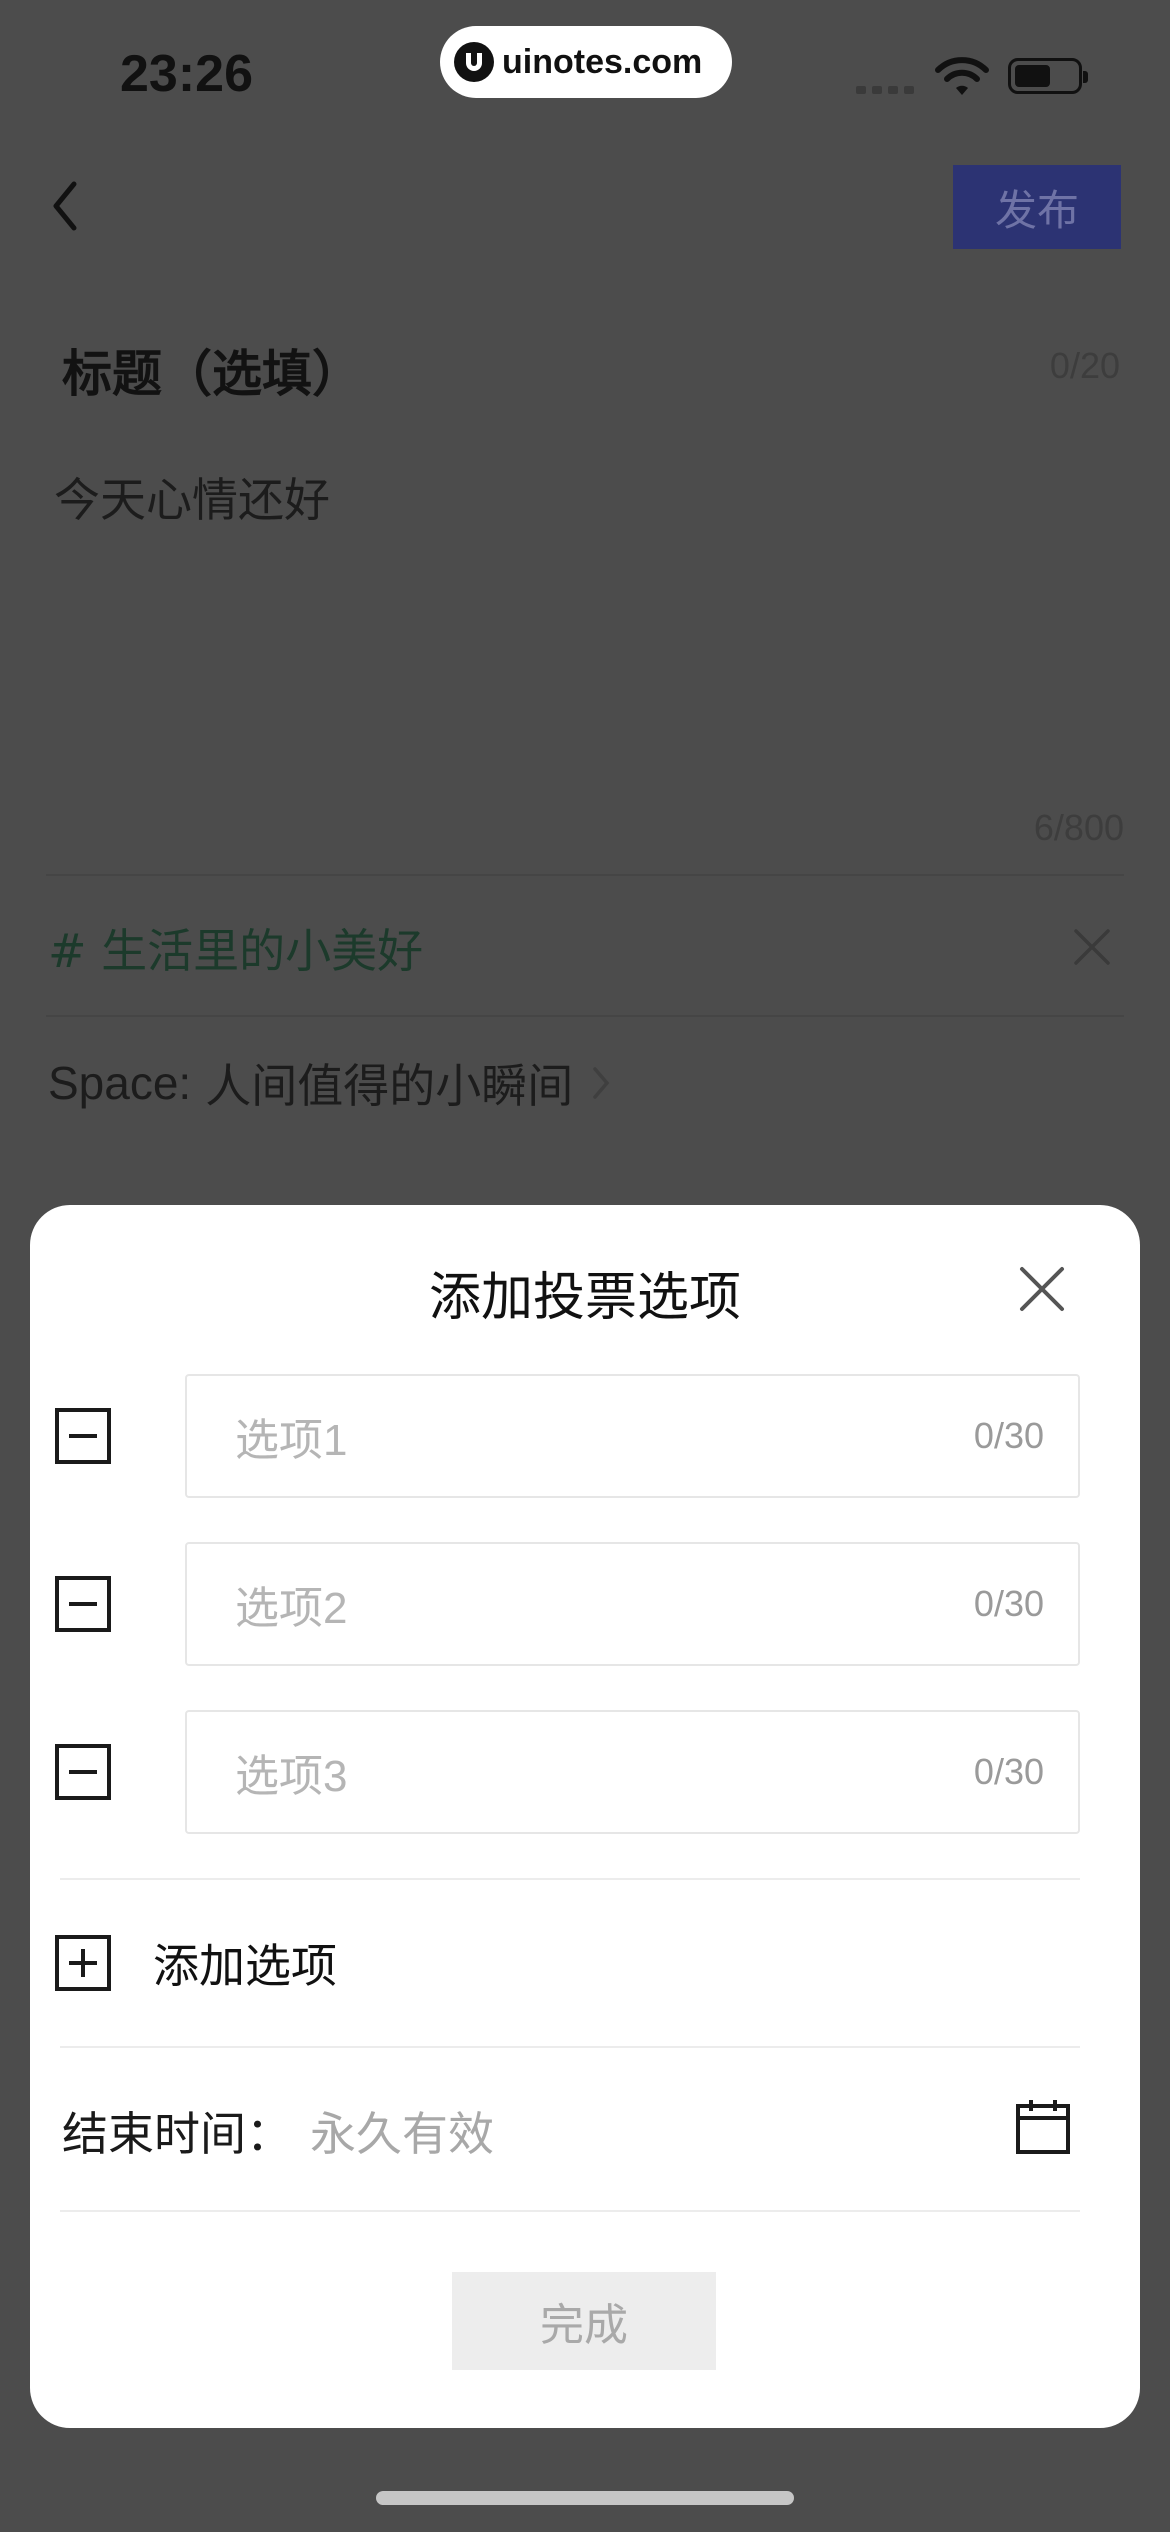 This screenshot has height=2532, width=1170. Describe the element at coordinates (1042, 1289) in the screenshot. I see `close-icon` at that location.